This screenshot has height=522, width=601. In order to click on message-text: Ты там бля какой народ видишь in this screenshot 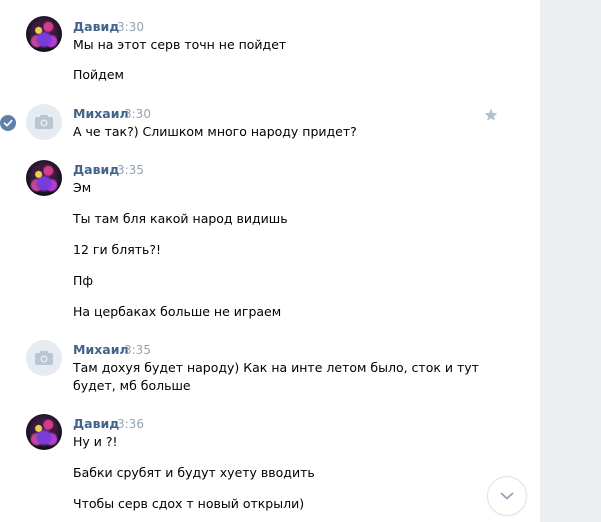, I will do `click(180, 218)`.